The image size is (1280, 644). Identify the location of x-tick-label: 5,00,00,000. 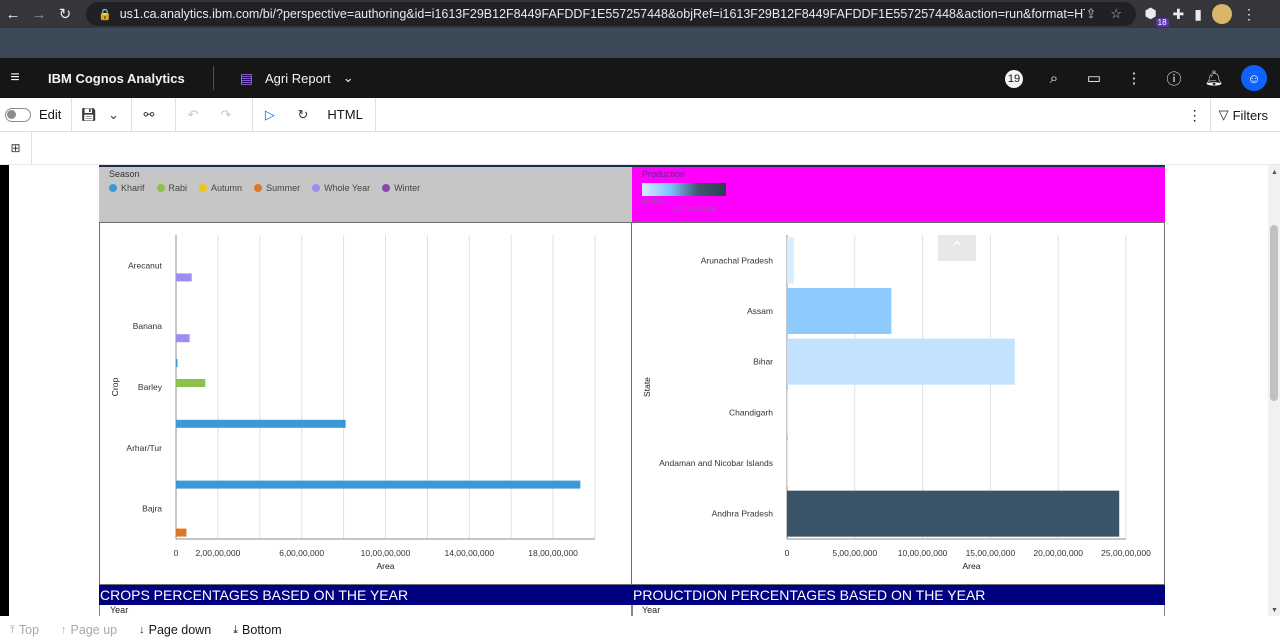
(854, 553).